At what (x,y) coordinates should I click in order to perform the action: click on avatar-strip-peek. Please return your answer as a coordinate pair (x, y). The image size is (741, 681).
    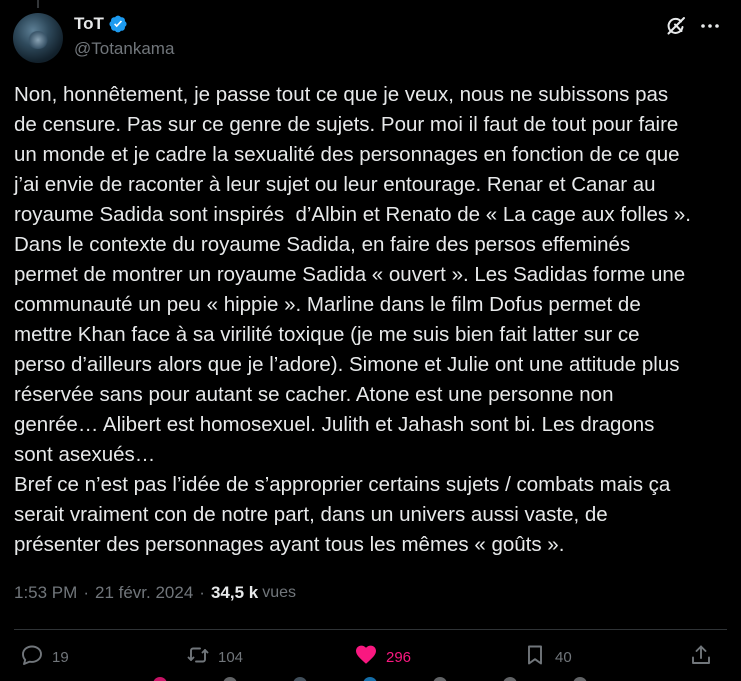
    Looking at the image, I should click on (370, 679).